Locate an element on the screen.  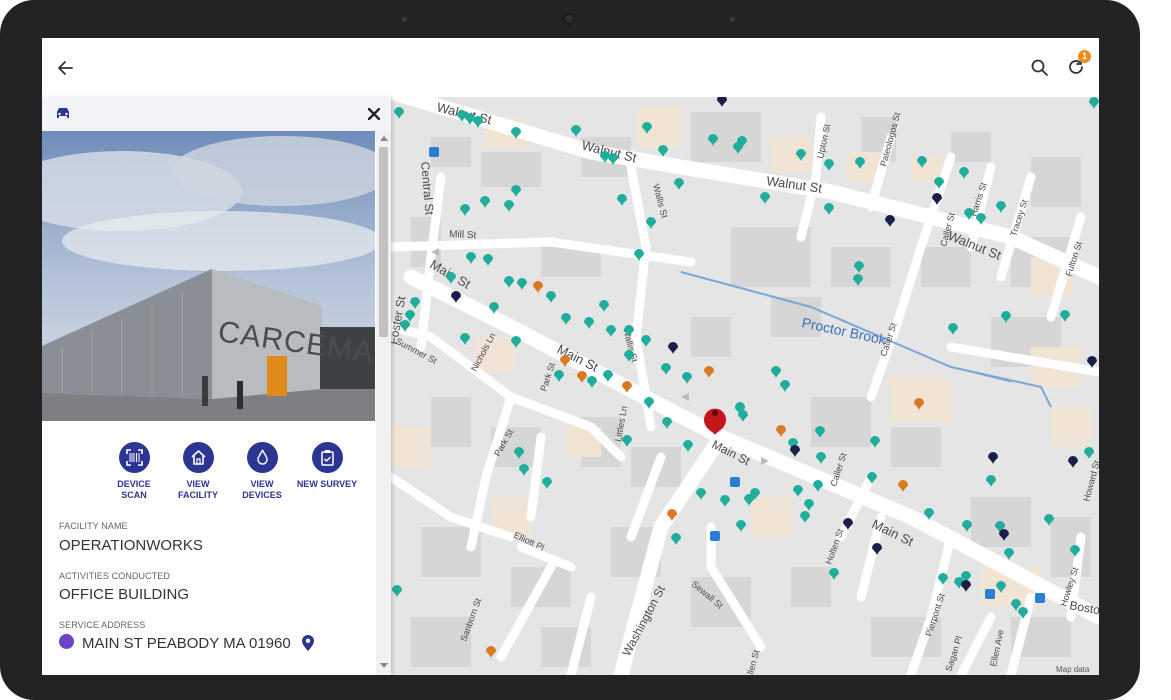
new-survey-button: NEW SURVEY is located at coordinates (327, 466).